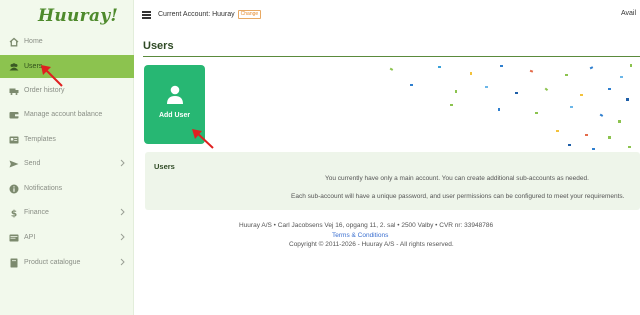 This screenshot has height=315, width=640. Describe the element at coordinates (32, 163) in the screenshot. I see `sidebar-item-label: Send` at that location.